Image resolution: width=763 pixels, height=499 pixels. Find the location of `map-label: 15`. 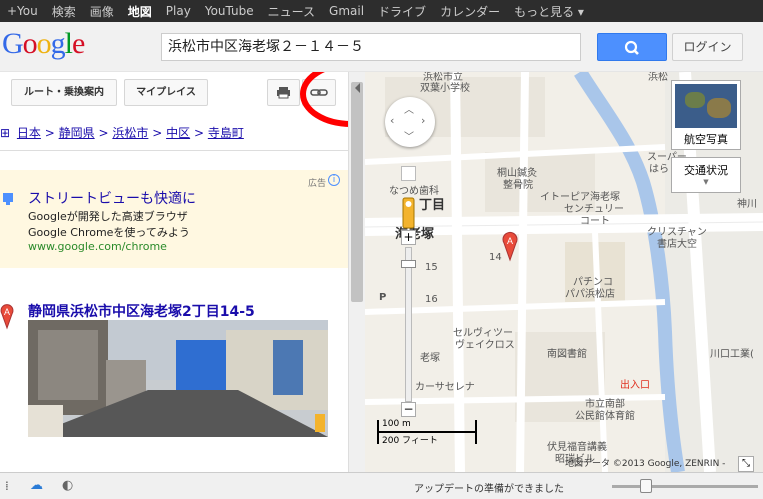

map-label: 15 is located at coordinates (431, 267).